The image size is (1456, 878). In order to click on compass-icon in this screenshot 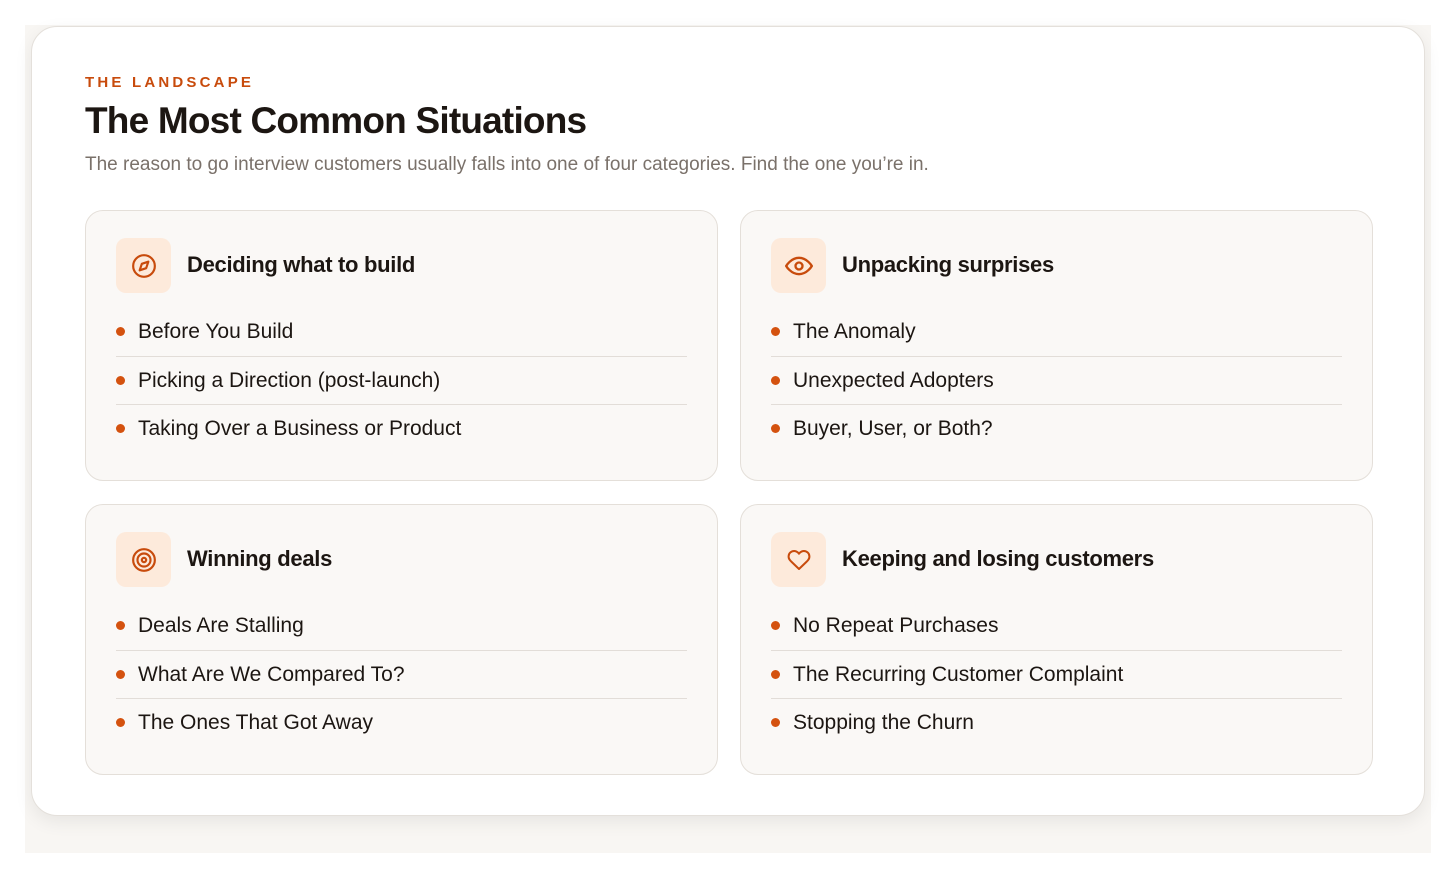, I will do `click(143, 265)`.